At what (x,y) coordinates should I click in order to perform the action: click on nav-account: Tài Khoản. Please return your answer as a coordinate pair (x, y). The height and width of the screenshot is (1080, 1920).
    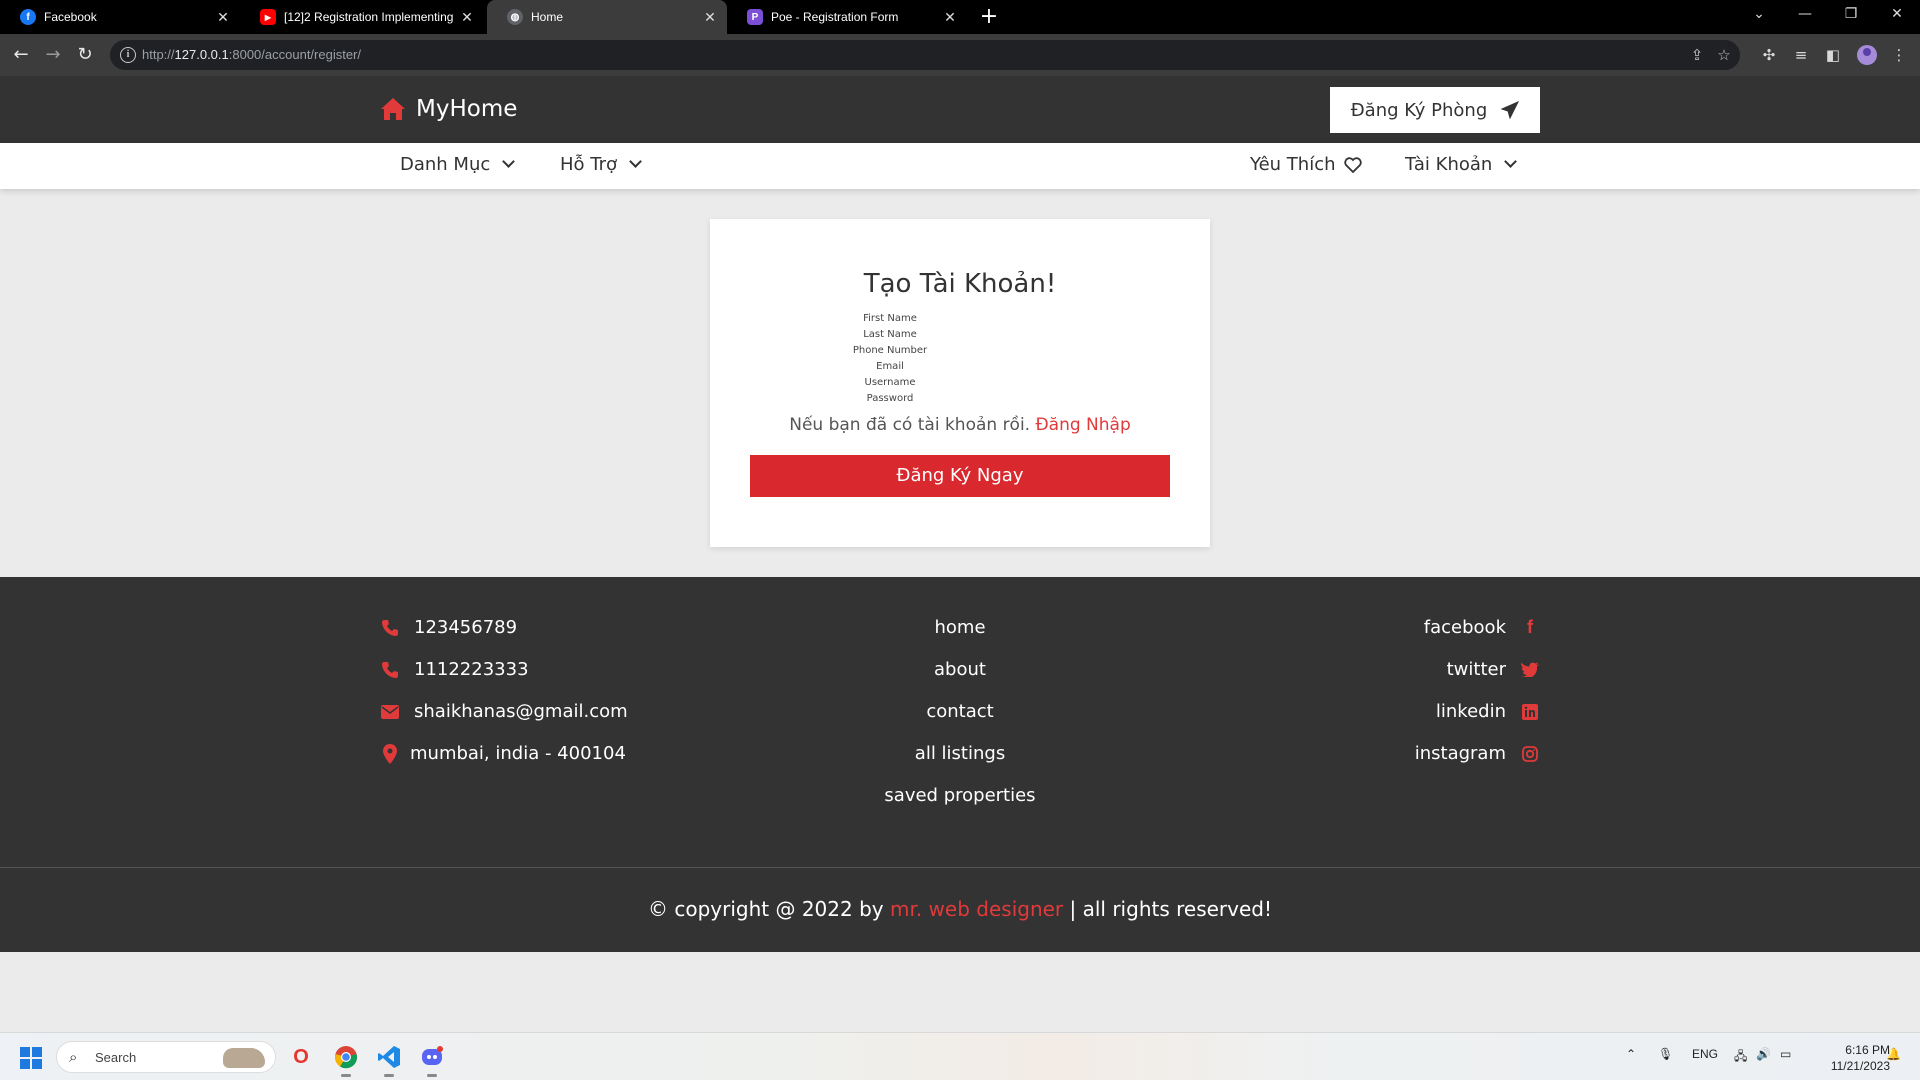
    Looking at the image, I should click on (1461, 164).